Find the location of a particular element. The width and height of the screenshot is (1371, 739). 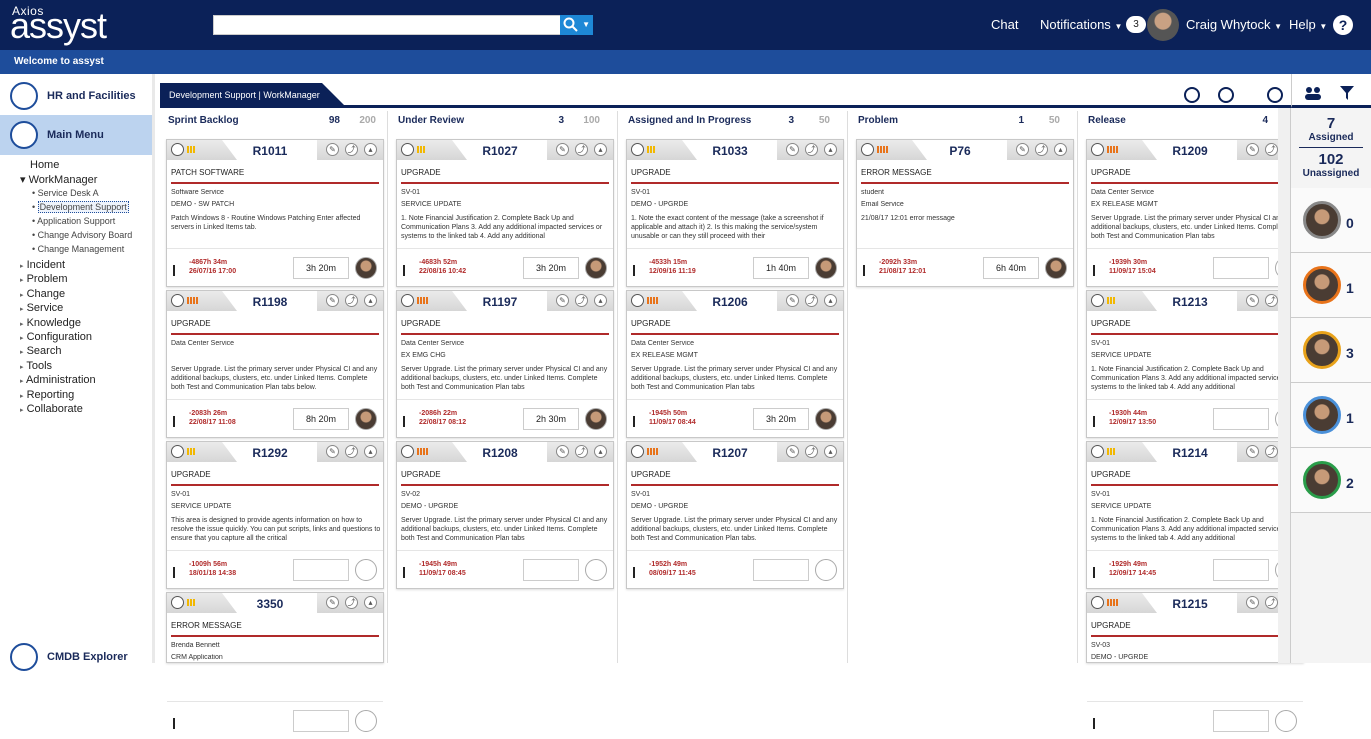

card-reference: R1198 is located at coordinates (270, 302).